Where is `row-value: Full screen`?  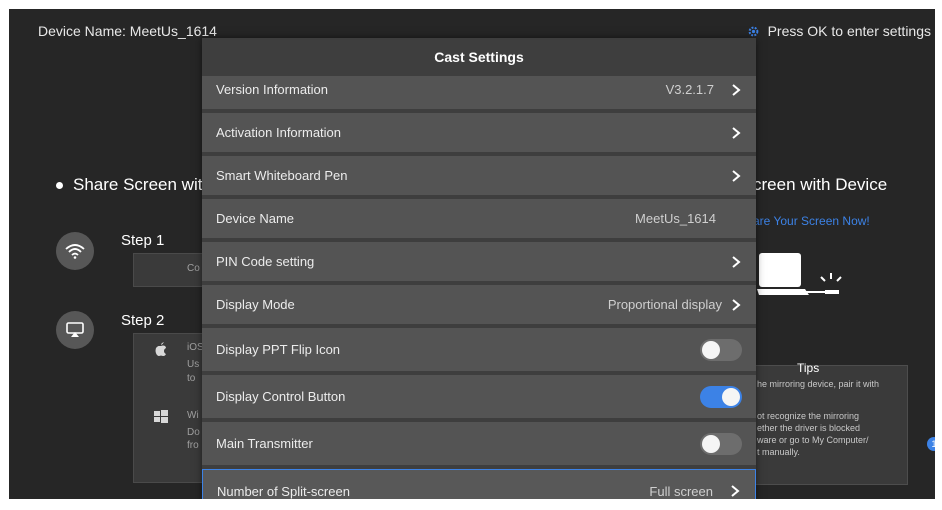 row-value: Full screen is located at coordinates (681, 491).